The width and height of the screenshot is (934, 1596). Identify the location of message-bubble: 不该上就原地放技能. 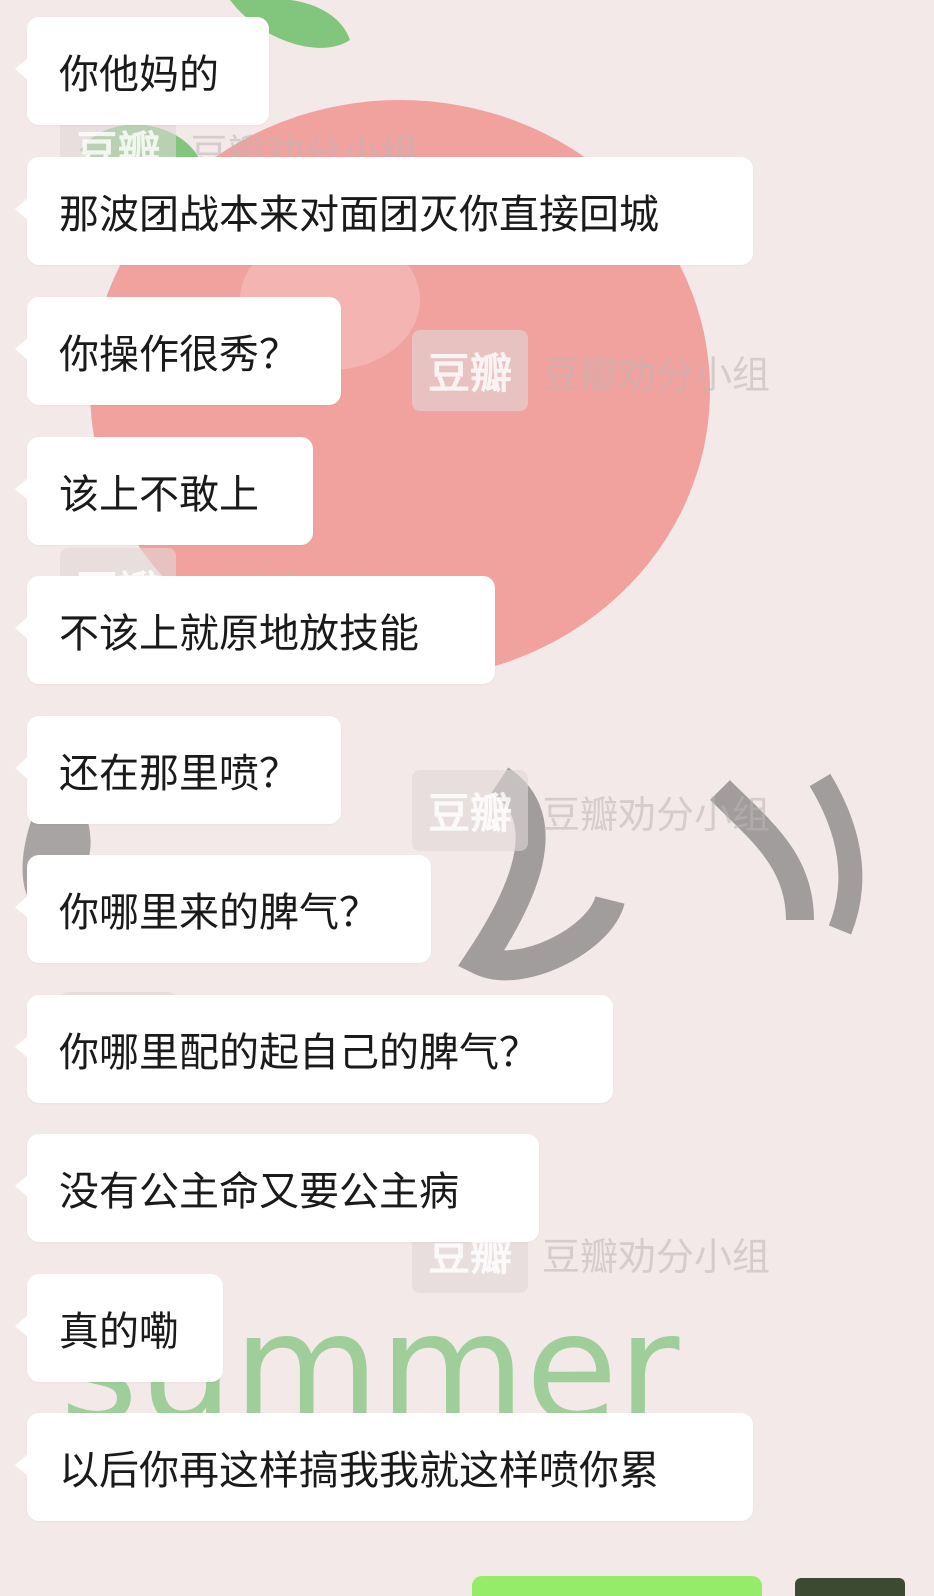
(255, 630).